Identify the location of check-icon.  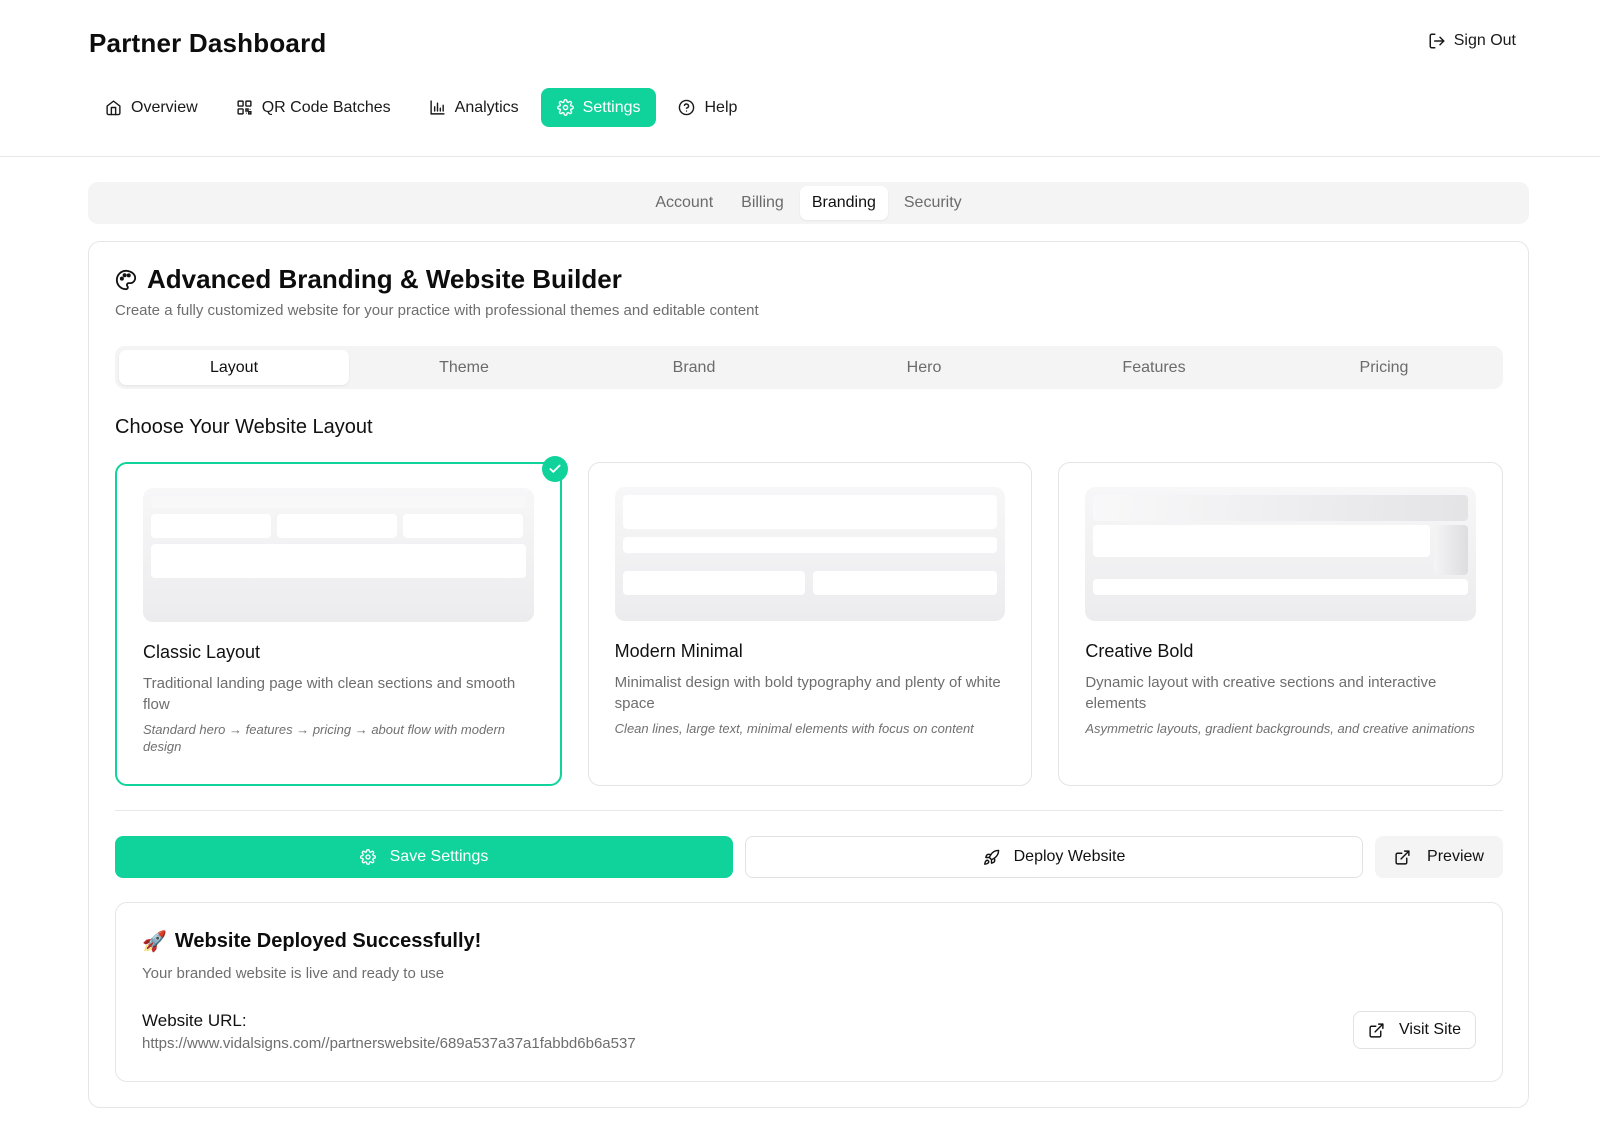
(554, 469).